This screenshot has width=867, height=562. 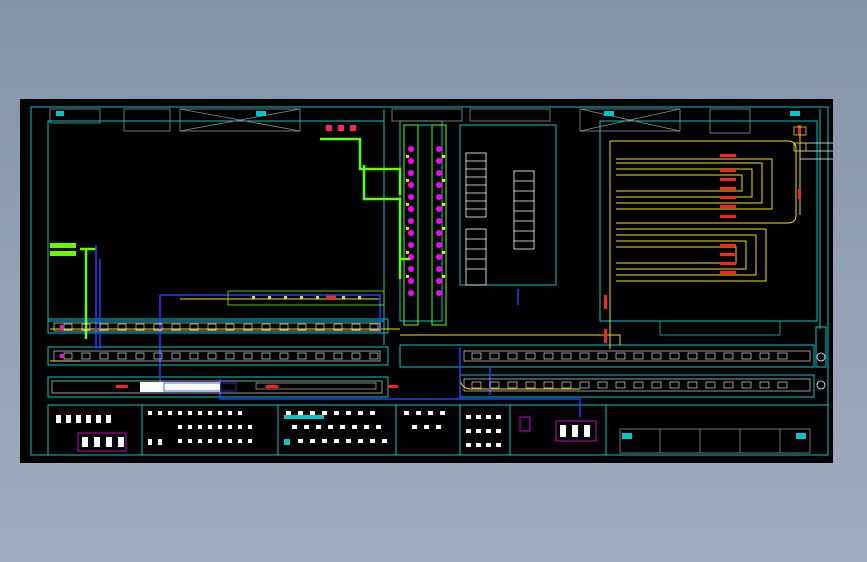 What do you see at coordinates (337, 434) in the screenshot?
I see `storage-frames` at bounding box center [337, 434].